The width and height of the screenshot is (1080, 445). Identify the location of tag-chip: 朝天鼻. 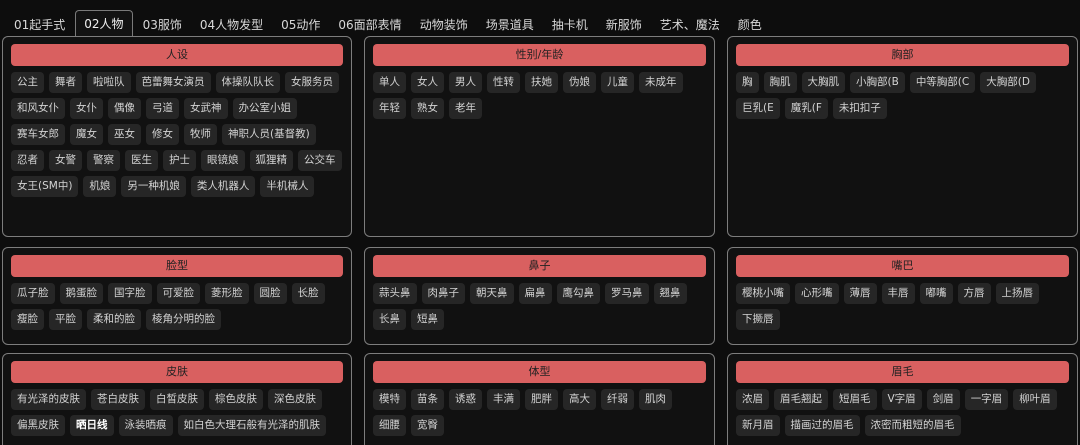
(492, 293).